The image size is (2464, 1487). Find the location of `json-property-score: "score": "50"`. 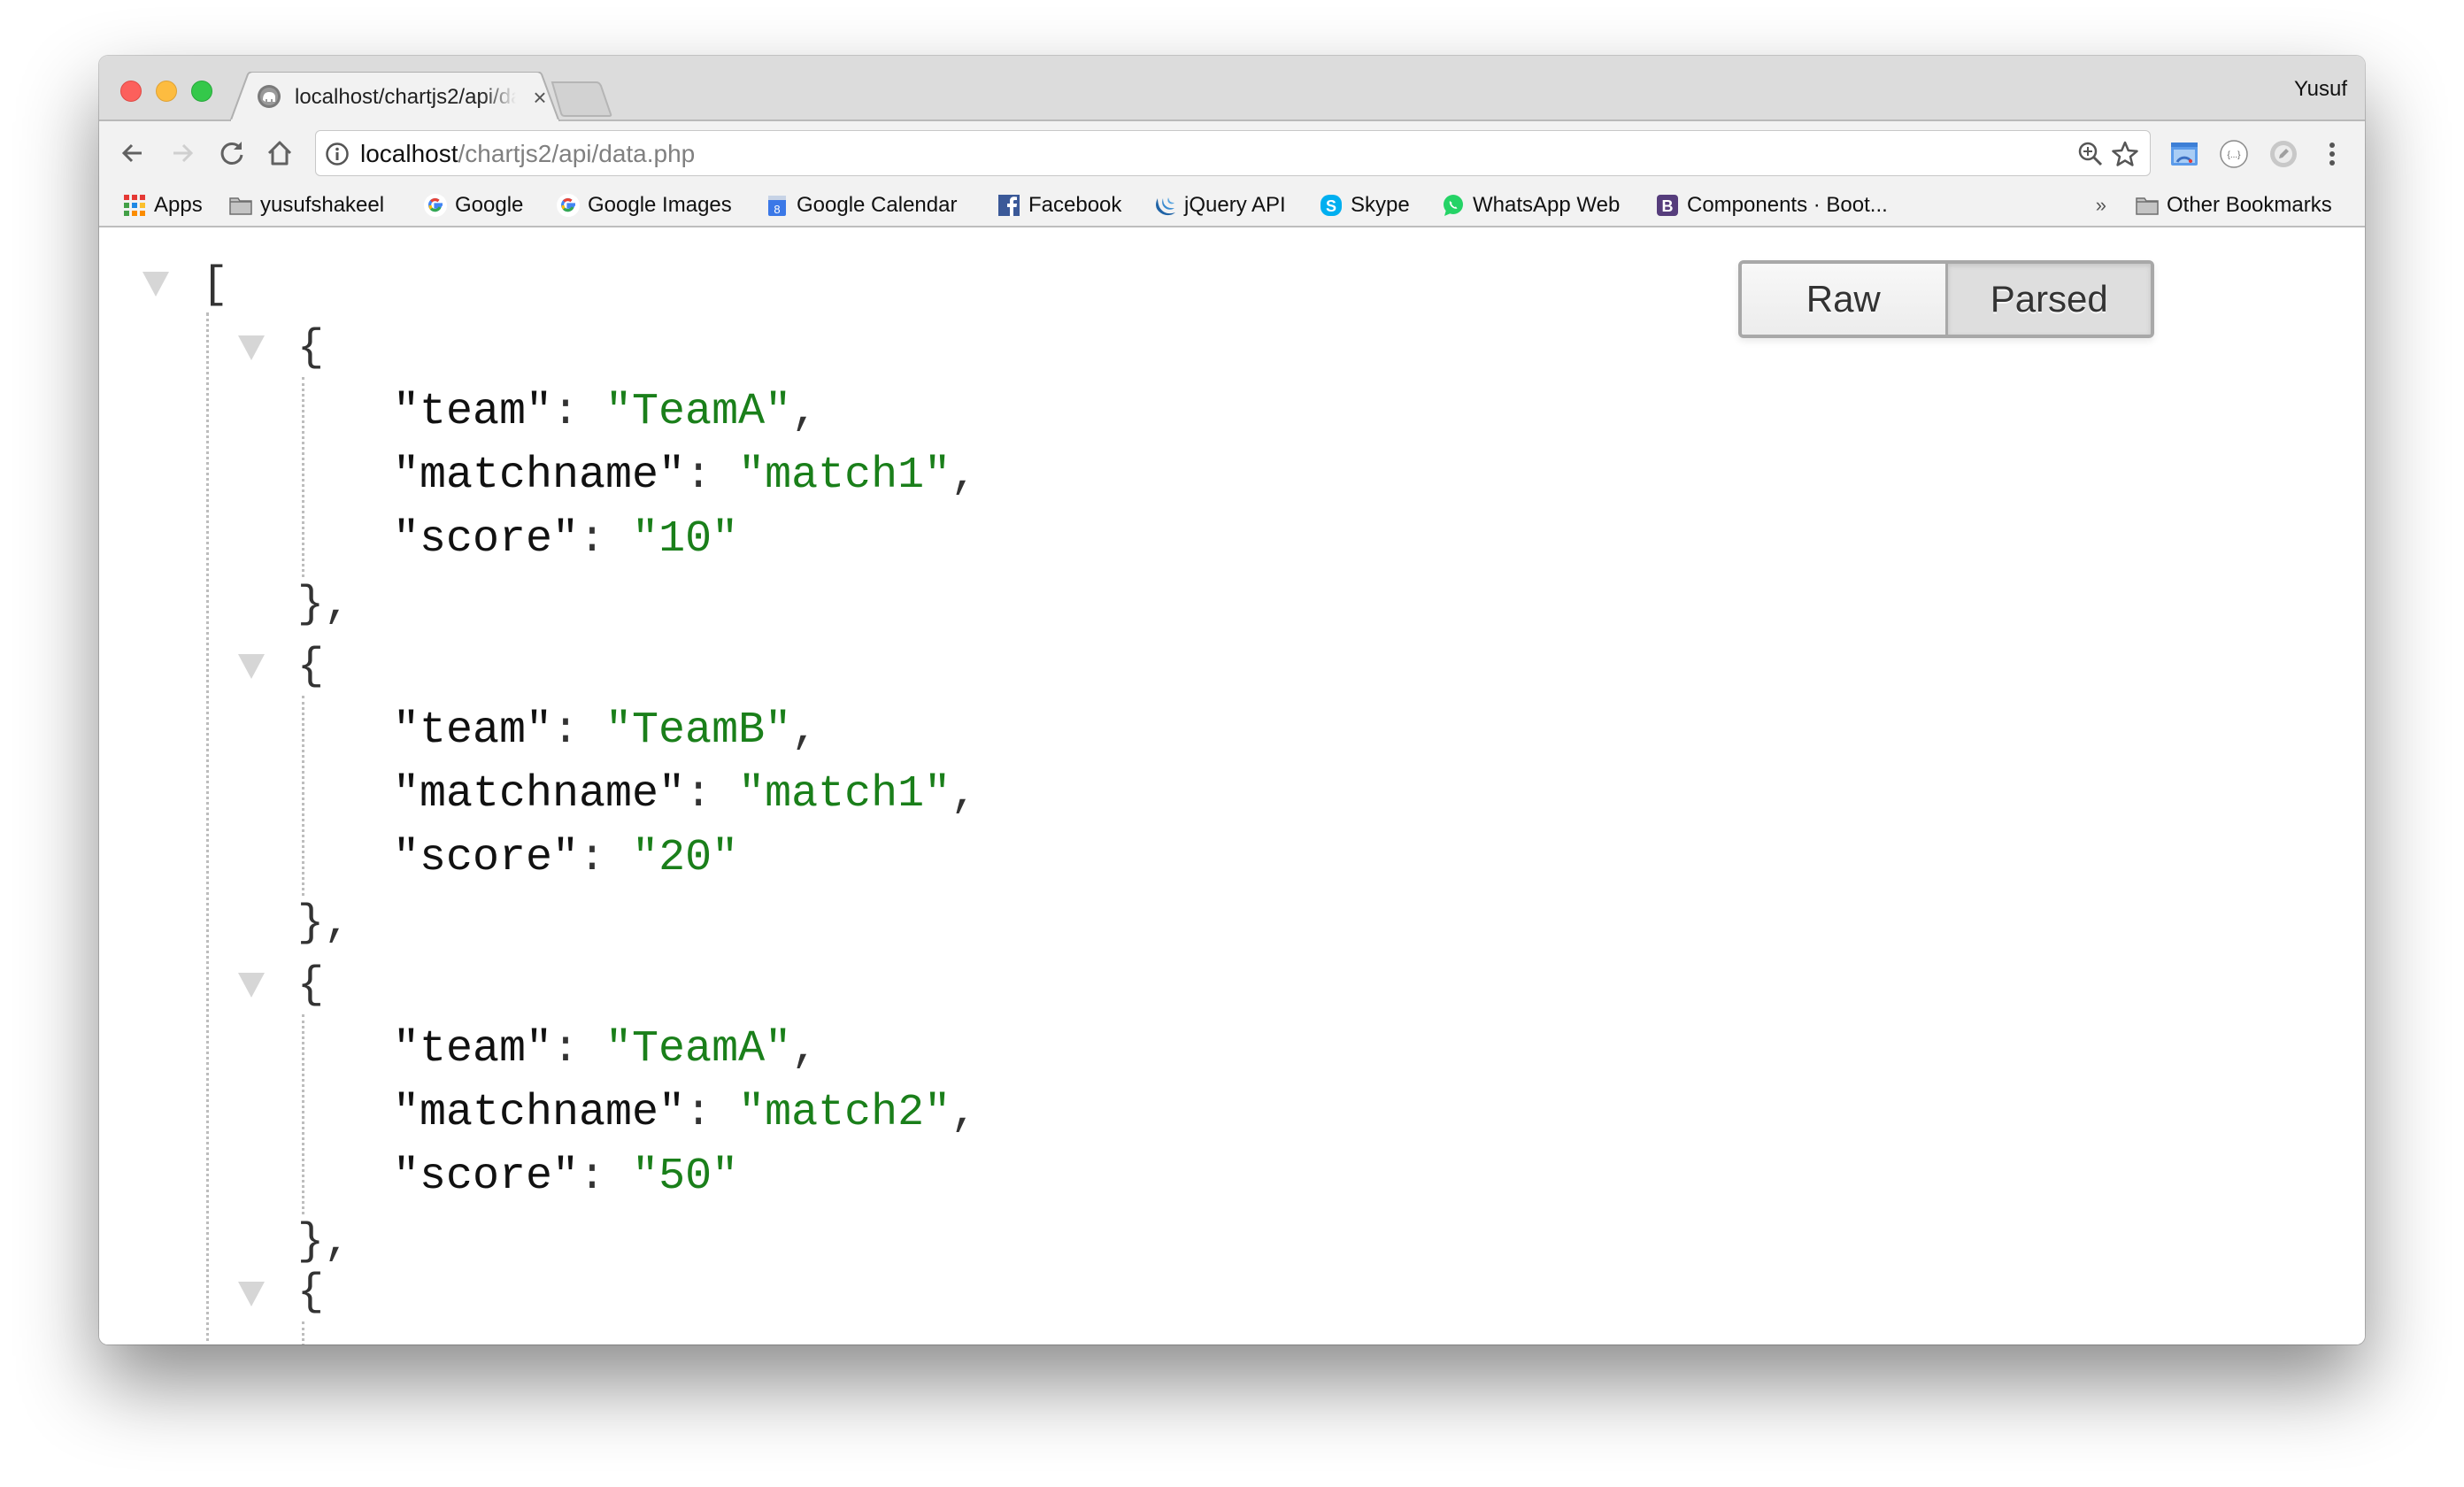

json-property-score: "score": "50" is located at coordinates (566, 1177).